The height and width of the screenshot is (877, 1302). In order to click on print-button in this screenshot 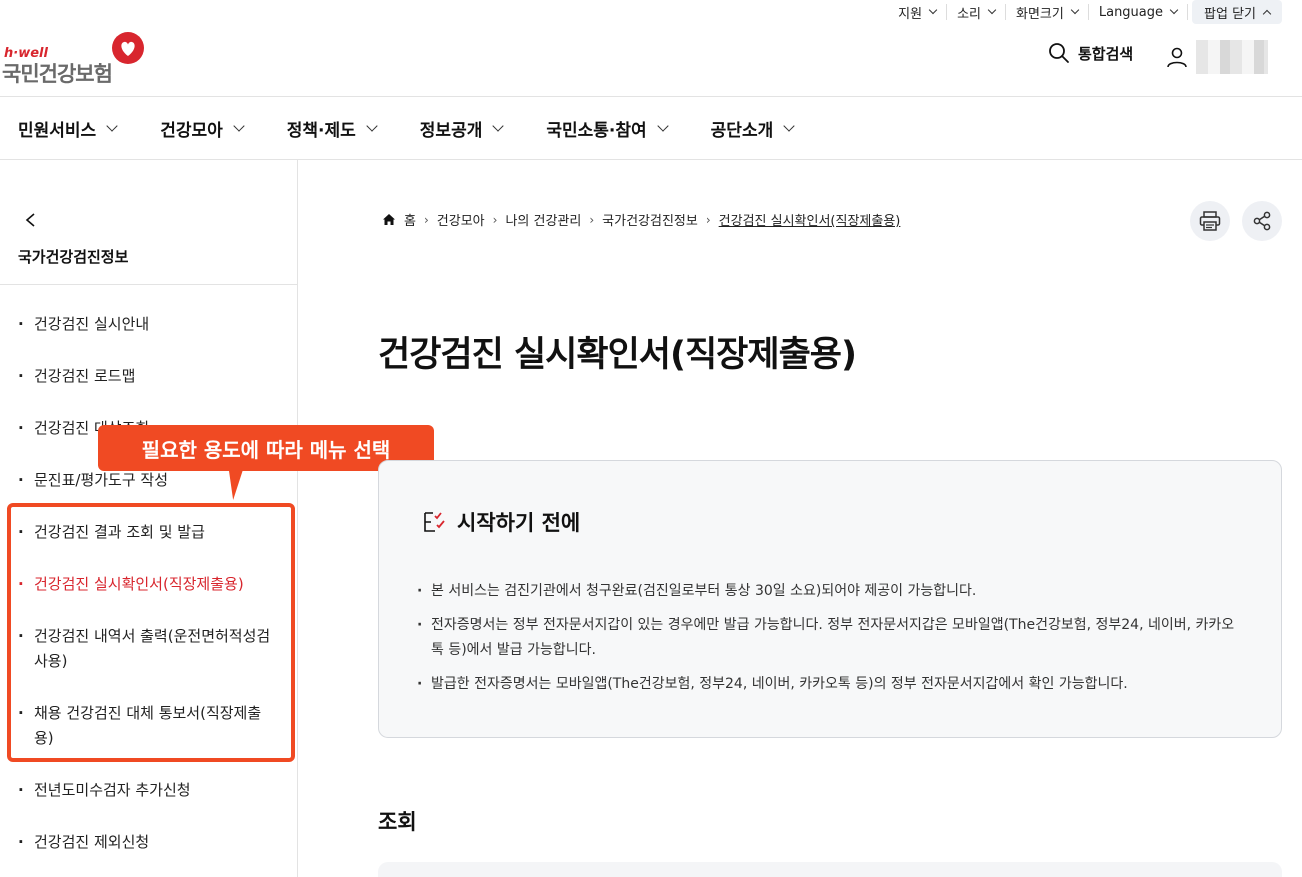, I will do `click(1210, 221)`.